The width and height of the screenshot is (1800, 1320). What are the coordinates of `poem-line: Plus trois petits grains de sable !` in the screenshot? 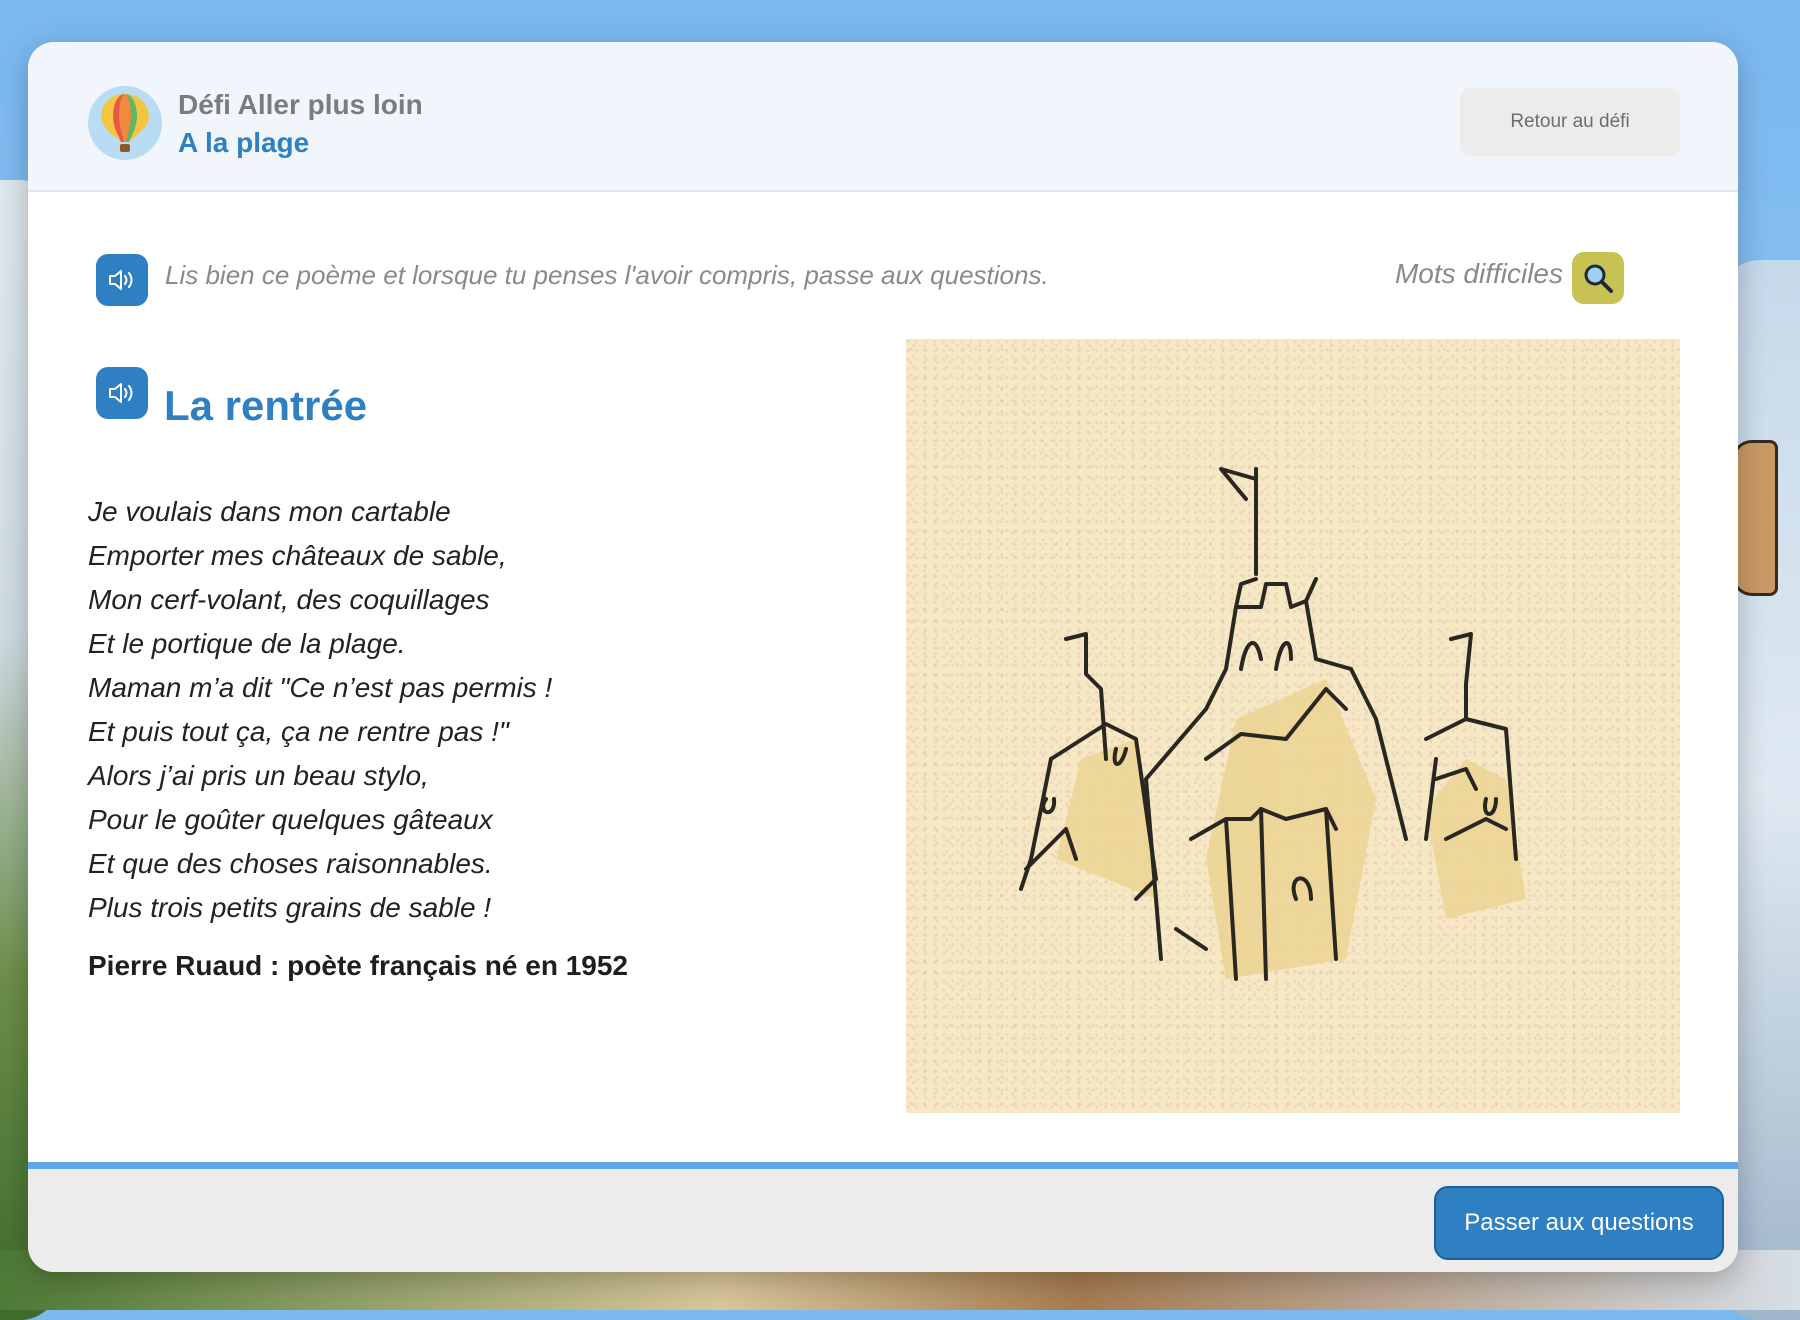 It's located at (290, 907).